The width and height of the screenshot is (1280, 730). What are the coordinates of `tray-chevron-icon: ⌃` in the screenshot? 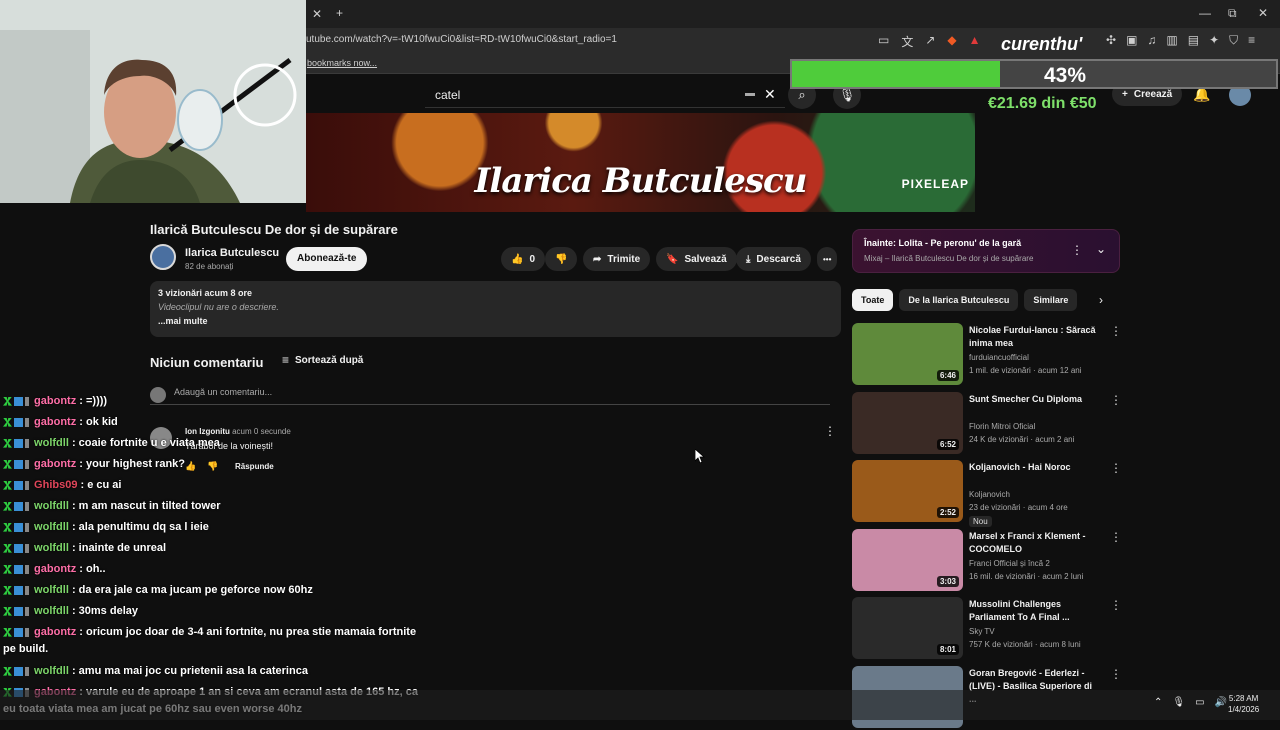 It's located at (1158, 702).